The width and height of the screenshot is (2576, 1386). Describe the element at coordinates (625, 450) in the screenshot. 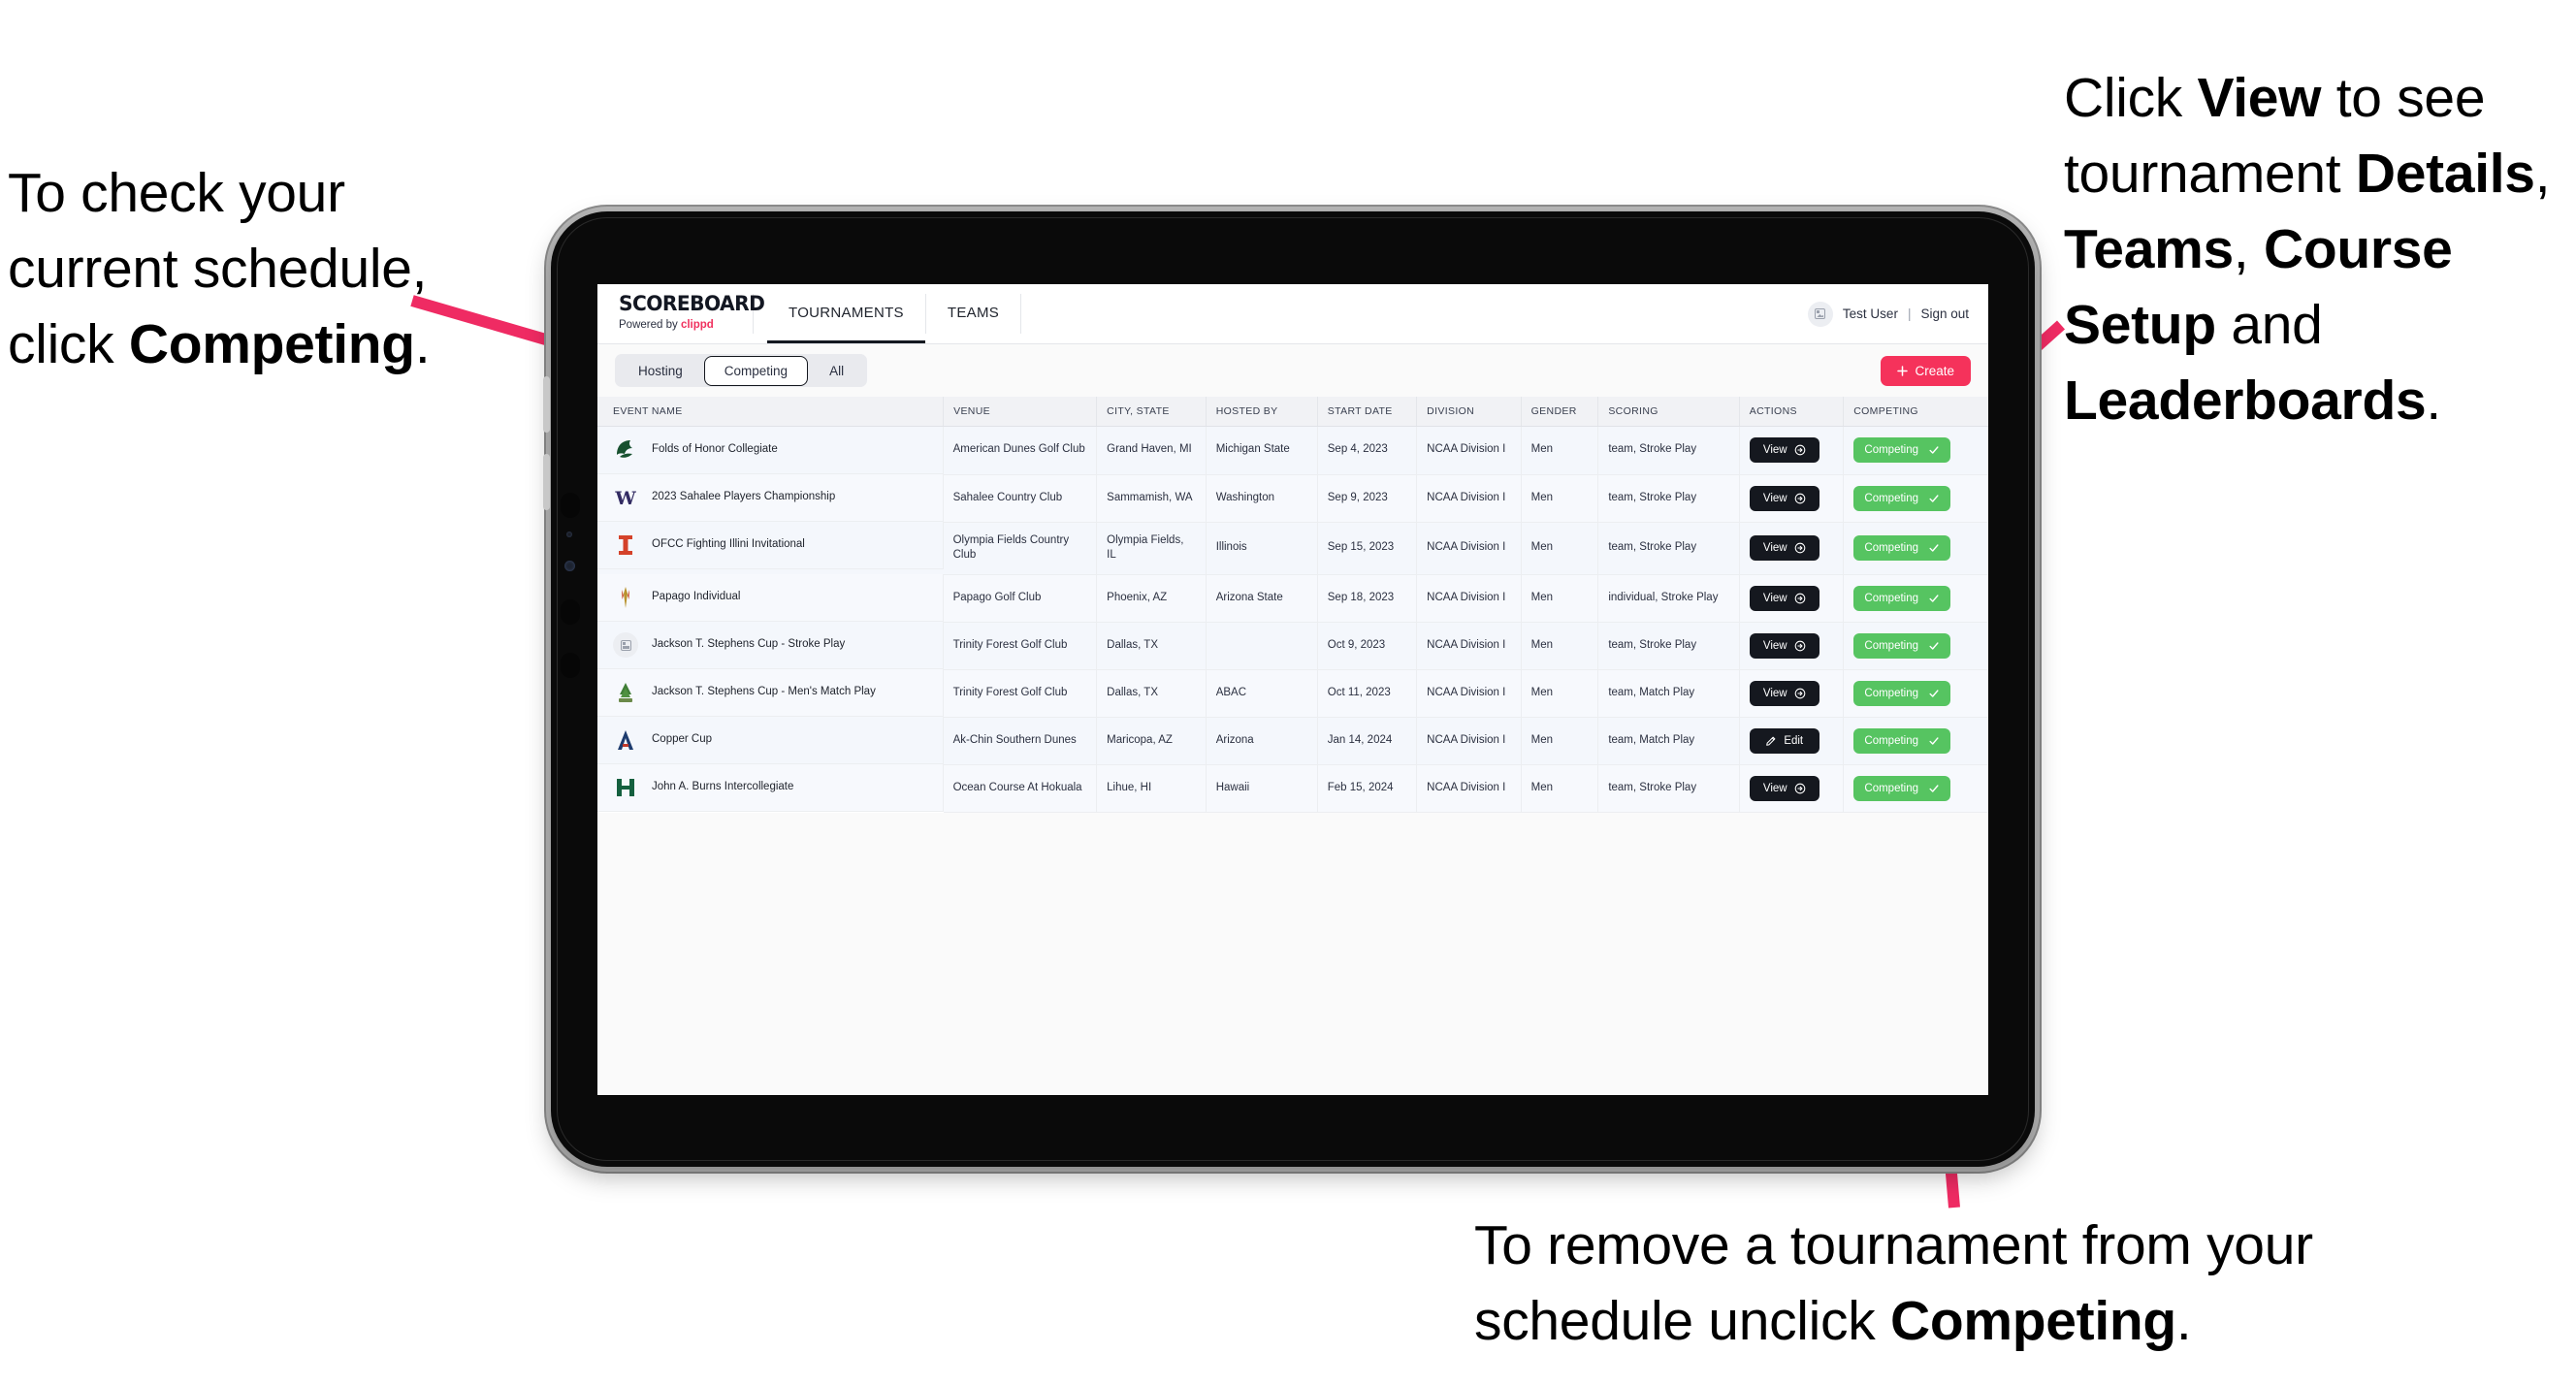

I see `michigan-state-spartans-logo` at that location.